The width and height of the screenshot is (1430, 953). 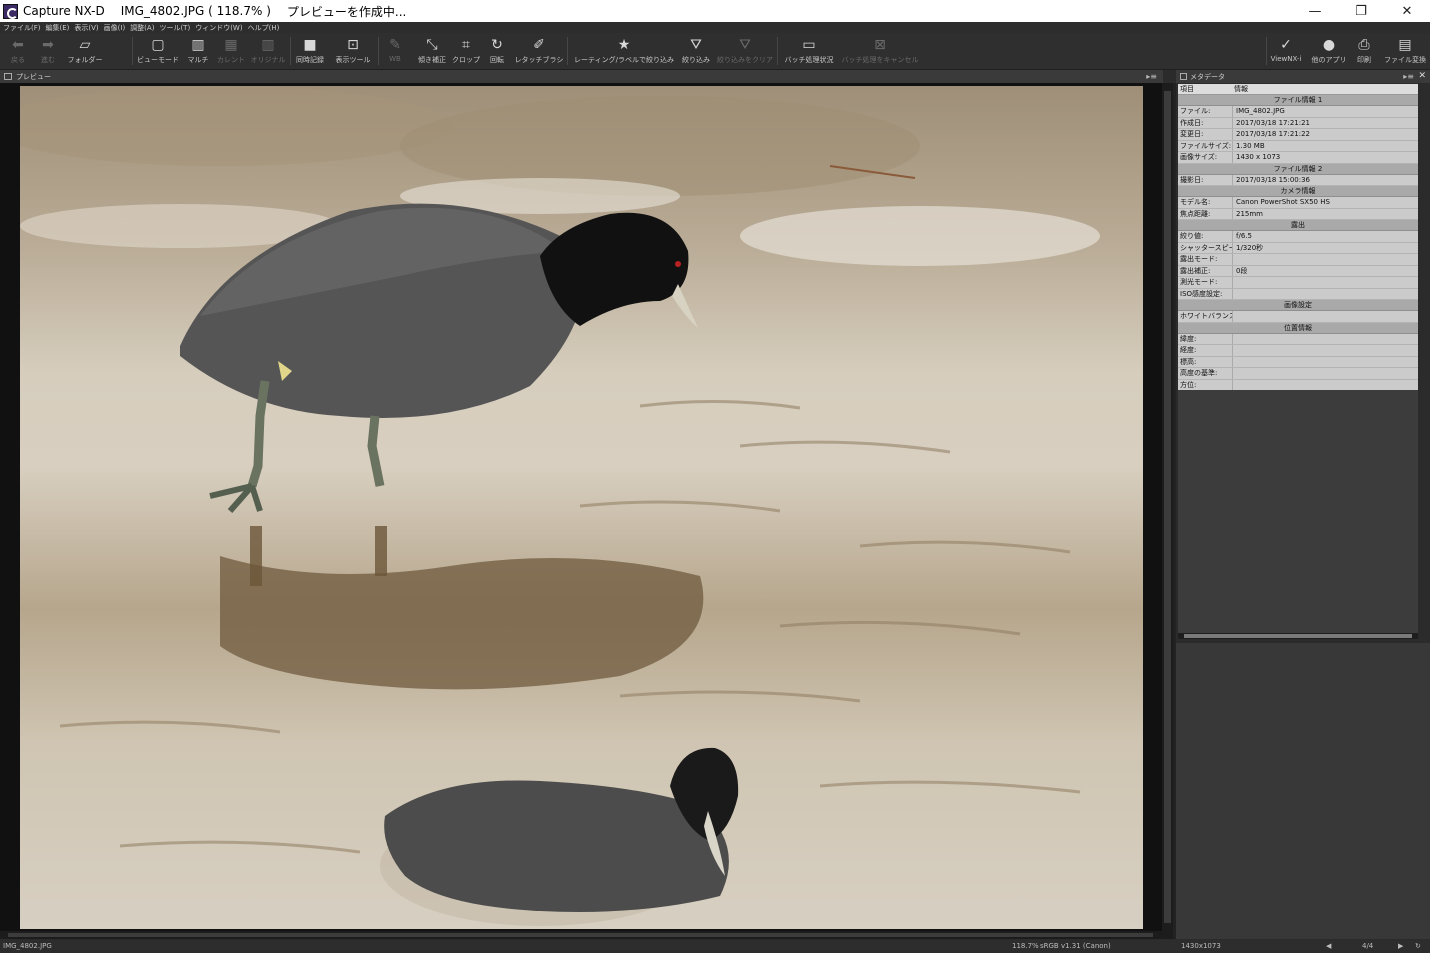 What do you see at coordinates (1298, 374) in the screenshot?
I see `metadata-row: 高度の基準:` at bounding box center [1298, 374].